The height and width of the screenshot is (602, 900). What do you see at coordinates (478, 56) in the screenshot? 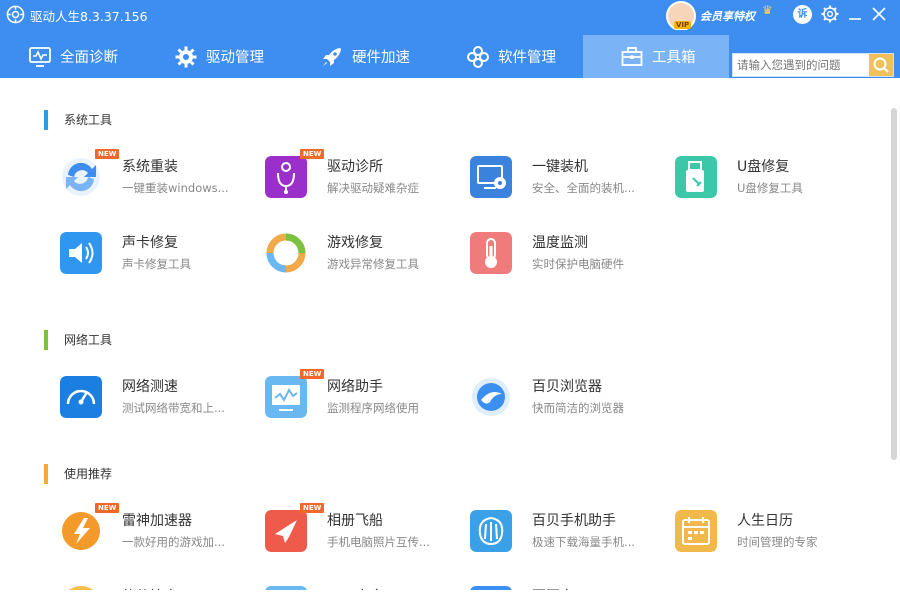
I see `flower-icon` at bounding box center [478, 56].